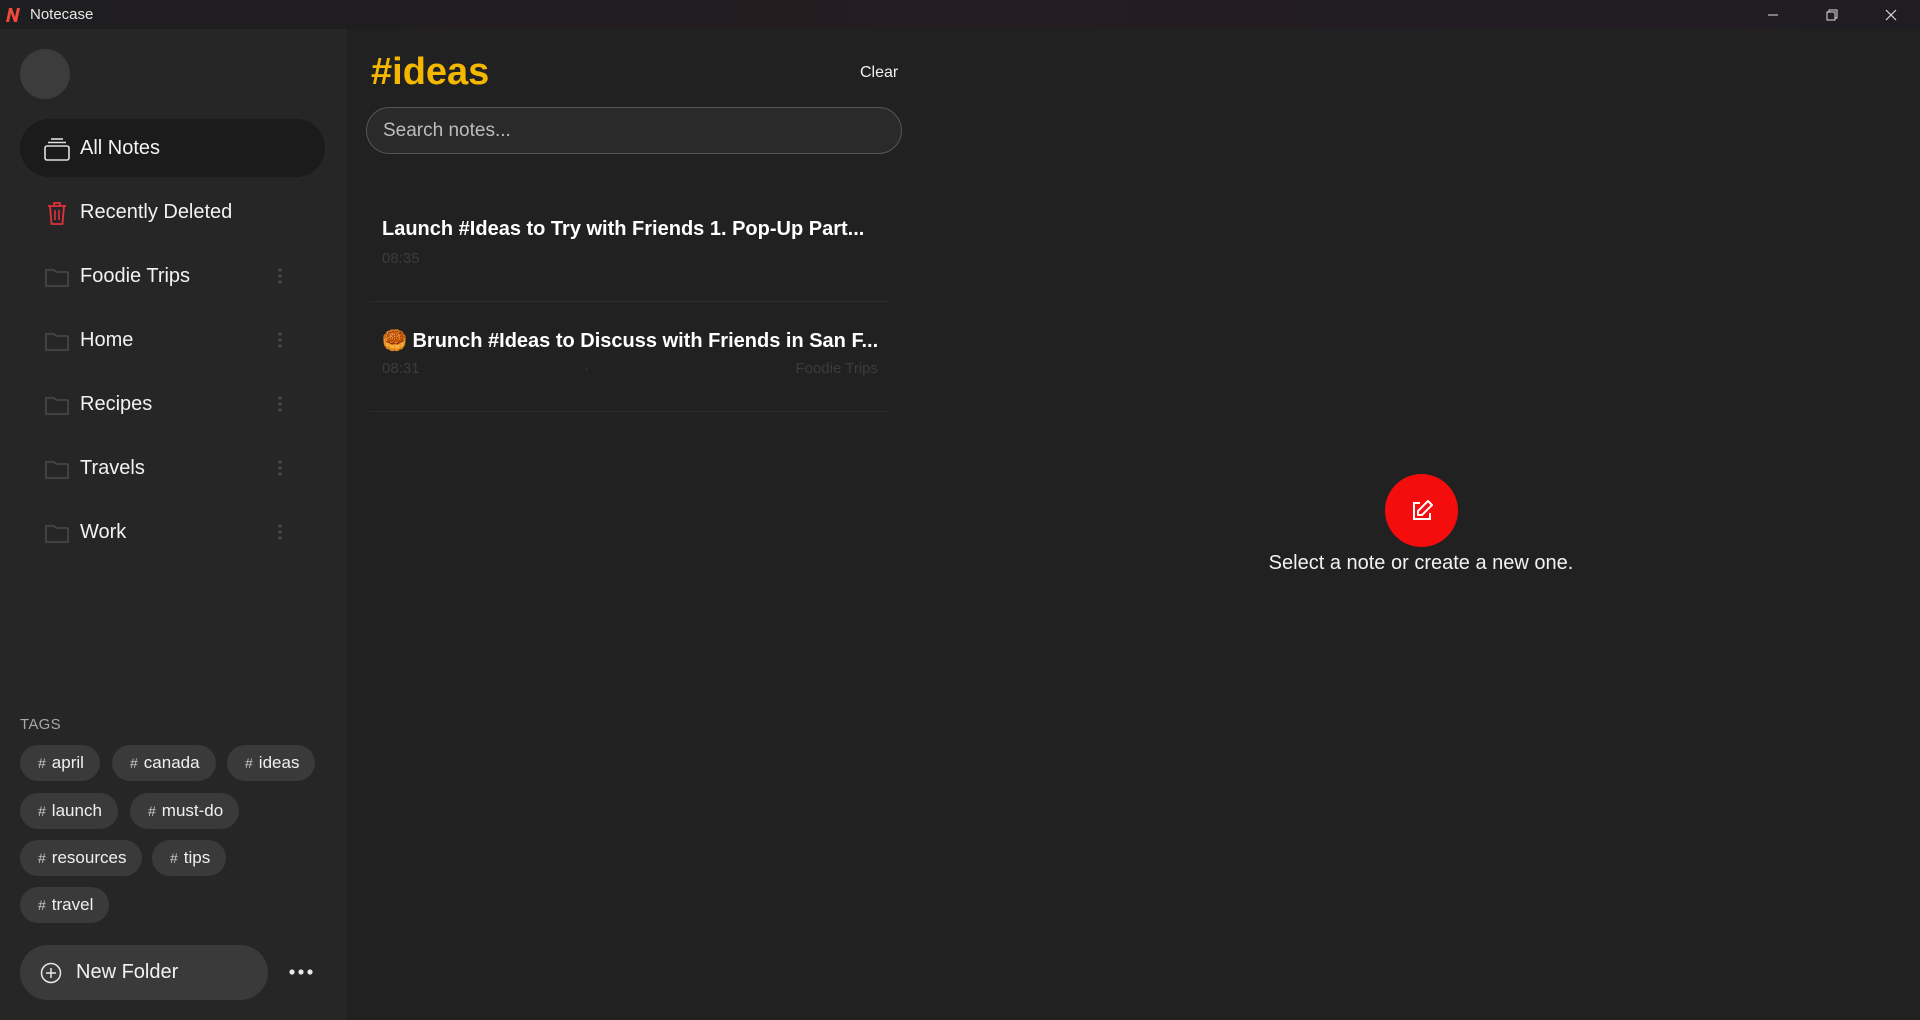  Describe the element at coordinates (76, 810) in the screenshot. I see `tag-label: launch` at that location.